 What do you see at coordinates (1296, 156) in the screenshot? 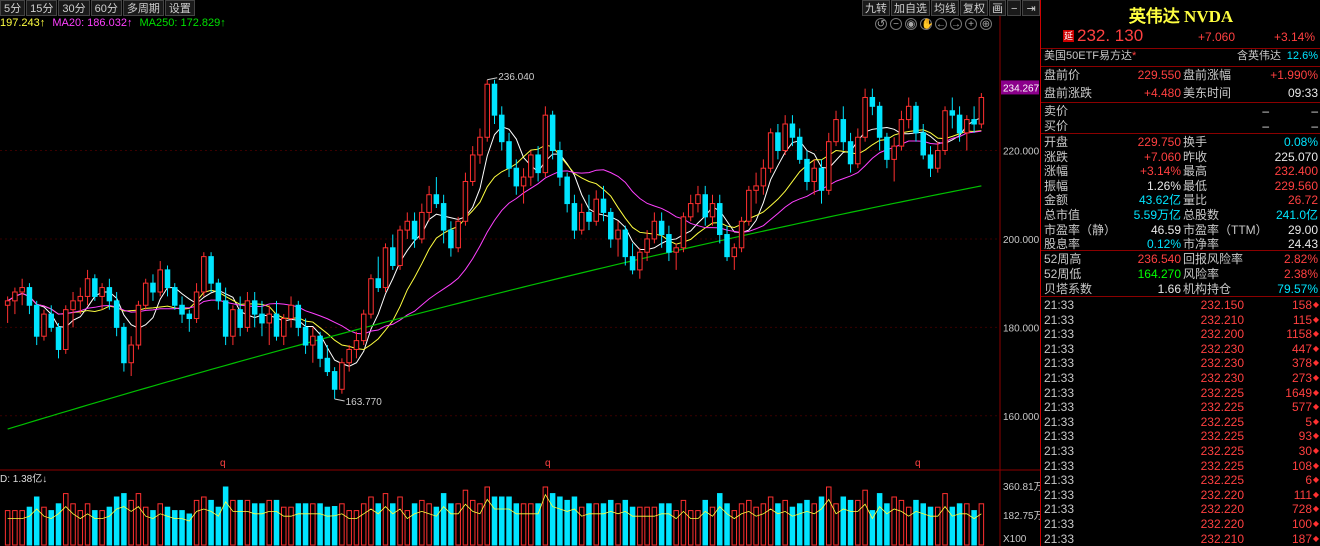
I see `stat-value: 225.070` at bounding box center [1296, 156].